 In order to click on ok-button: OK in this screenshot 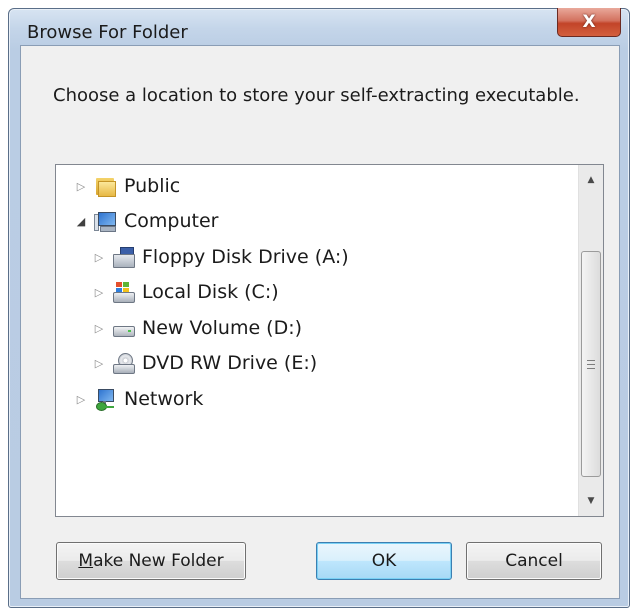, I will do `click(384, 561)`.